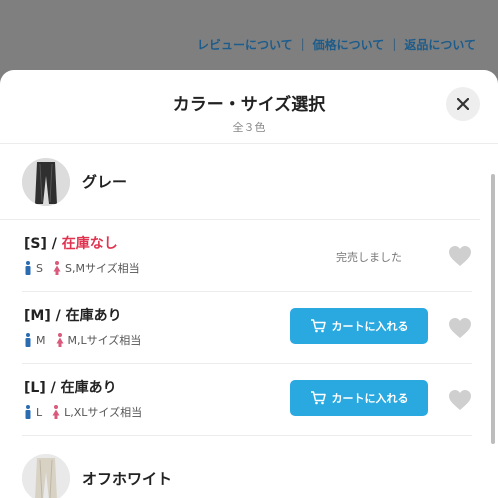 The image size is (498, 498). I want to click on close-button, so click(463, 104).